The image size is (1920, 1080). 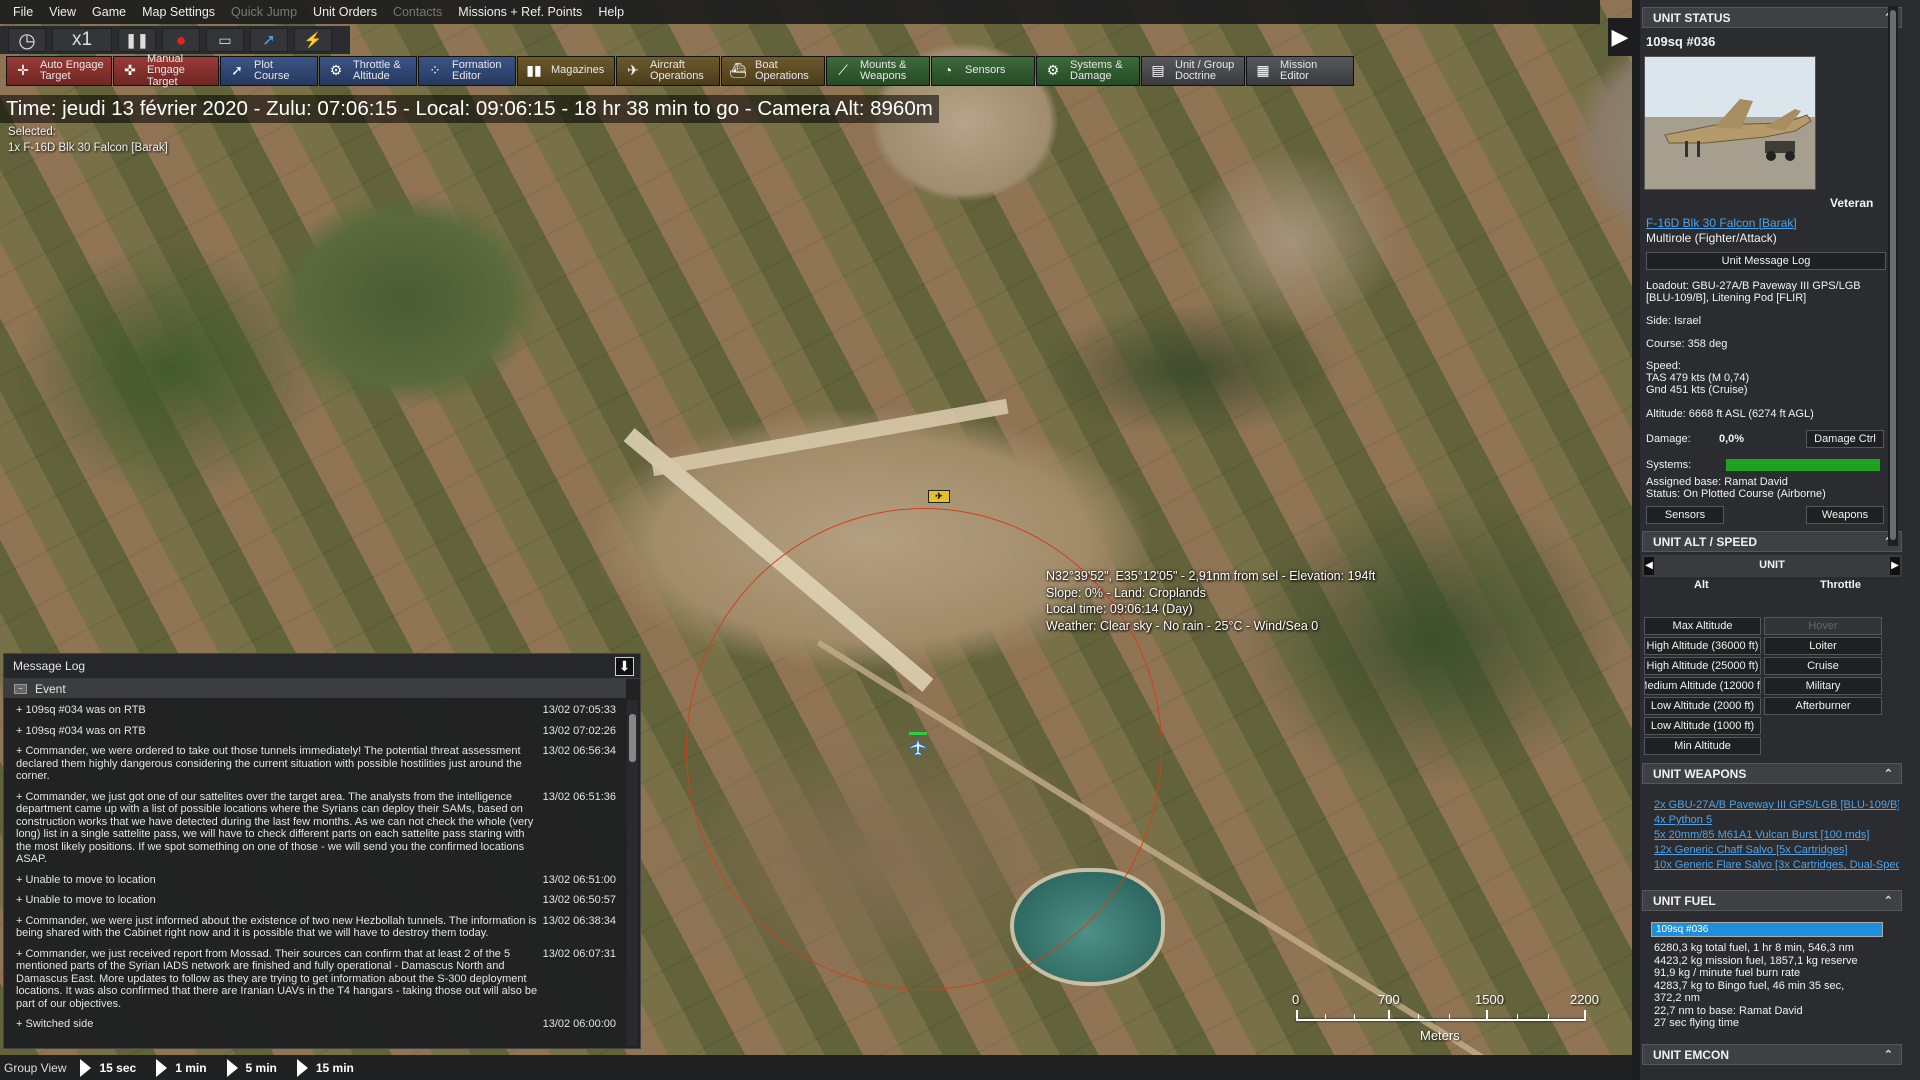 What do you see at coordinates (313, 40) in the screenshot?
I see `lightning-icon: ⚡` at bounding box center [313, 40].